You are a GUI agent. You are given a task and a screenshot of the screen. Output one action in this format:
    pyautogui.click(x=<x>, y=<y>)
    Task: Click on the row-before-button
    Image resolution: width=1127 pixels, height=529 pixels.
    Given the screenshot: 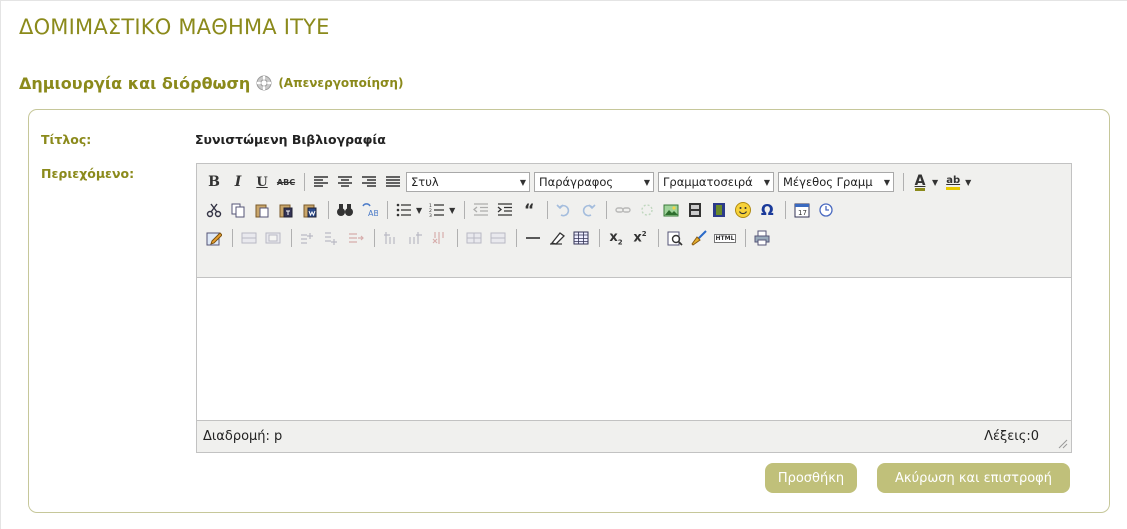 What is the action you would take?
    pyautogui.click(x=308, y=238)
    